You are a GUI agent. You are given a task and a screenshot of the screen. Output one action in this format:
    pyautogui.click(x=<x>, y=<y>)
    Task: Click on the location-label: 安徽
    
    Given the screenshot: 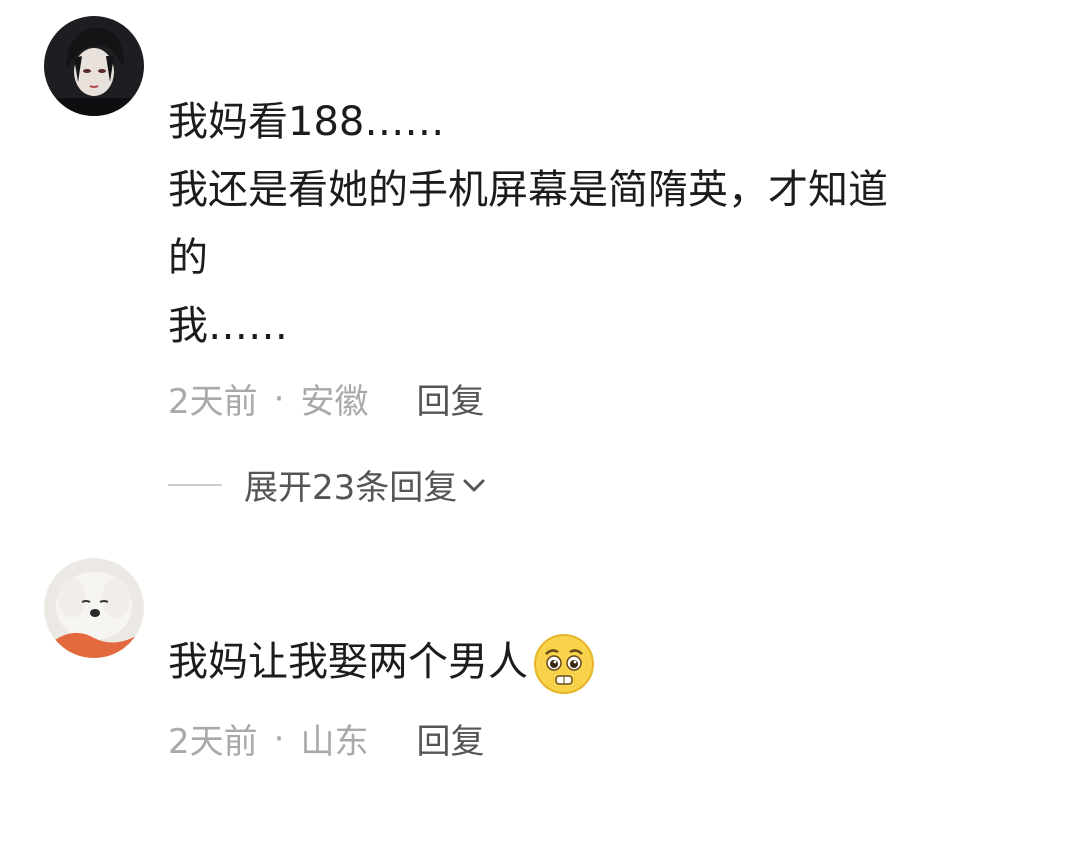 What is the action you would take?
    pyautogui.click(x=334, y=402)
    